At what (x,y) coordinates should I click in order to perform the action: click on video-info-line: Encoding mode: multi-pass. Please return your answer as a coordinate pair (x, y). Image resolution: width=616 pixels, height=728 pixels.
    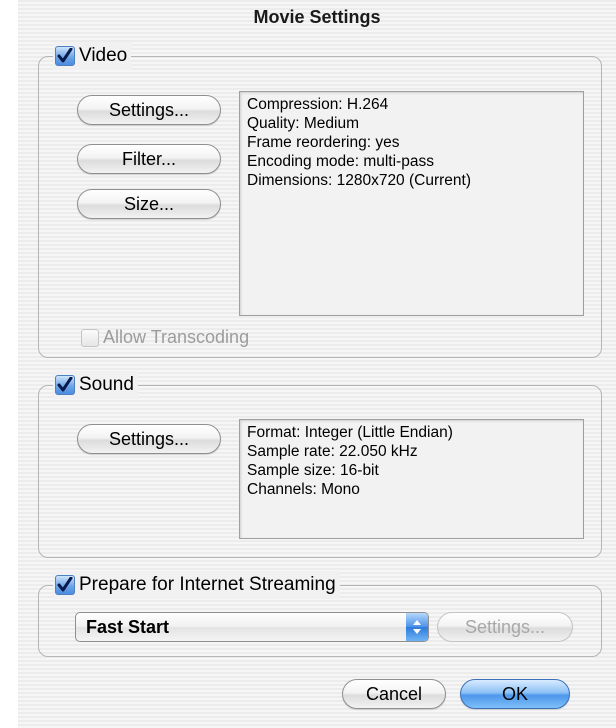
    Looking at the image, I should click on (340, 161).